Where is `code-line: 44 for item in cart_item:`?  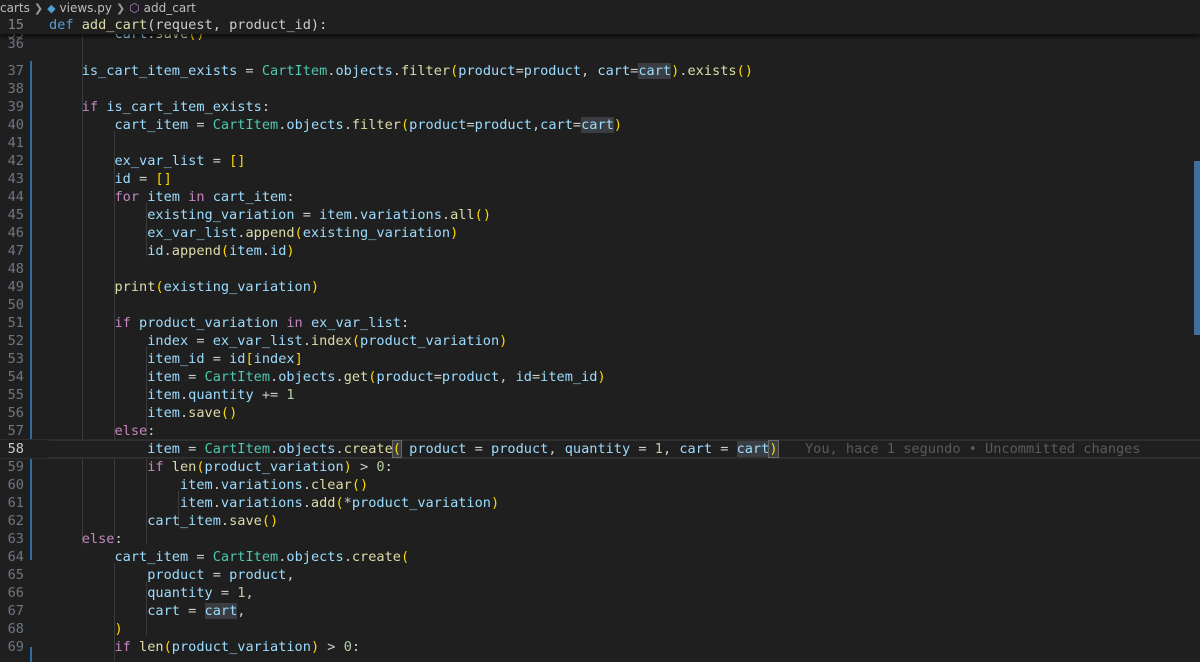 code-line: 44 for item in cart_item: is located at coordinates (600, 197).